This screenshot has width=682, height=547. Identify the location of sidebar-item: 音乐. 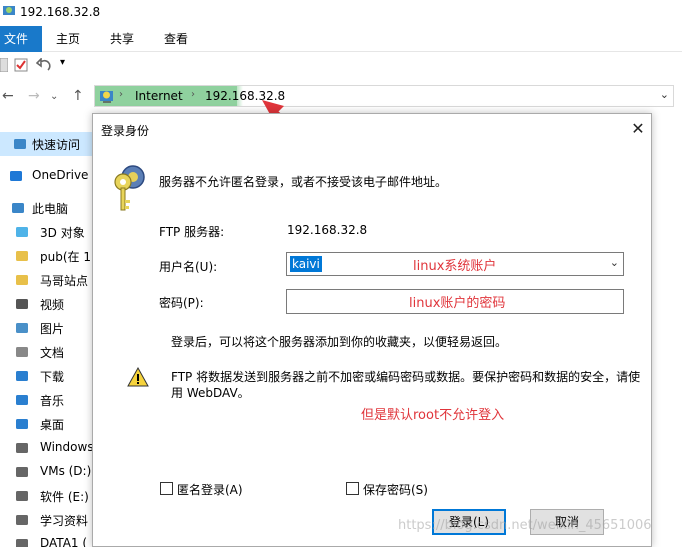
(47, 400).